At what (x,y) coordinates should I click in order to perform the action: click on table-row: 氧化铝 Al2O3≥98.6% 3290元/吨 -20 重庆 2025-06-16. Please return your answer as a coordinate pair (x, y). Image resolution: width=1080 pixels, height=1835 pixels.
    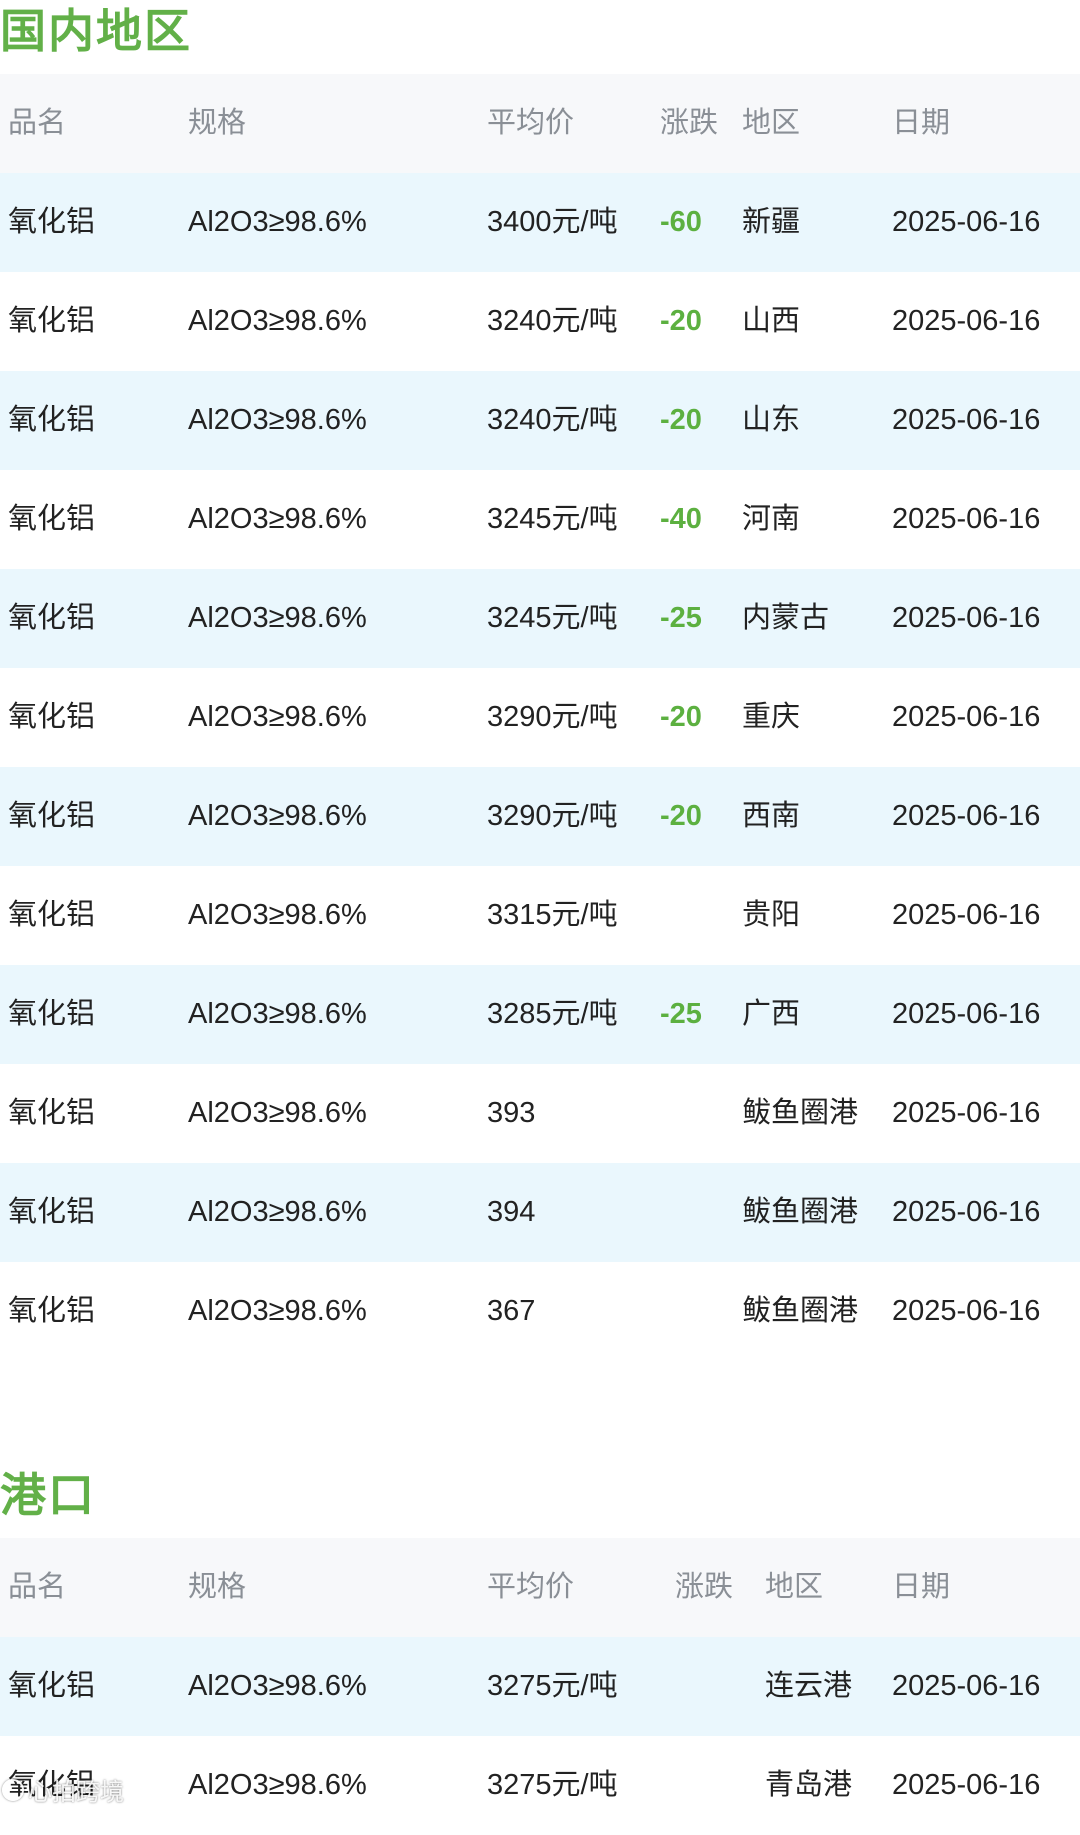
    Looking at the image, I should click on (540, 717).